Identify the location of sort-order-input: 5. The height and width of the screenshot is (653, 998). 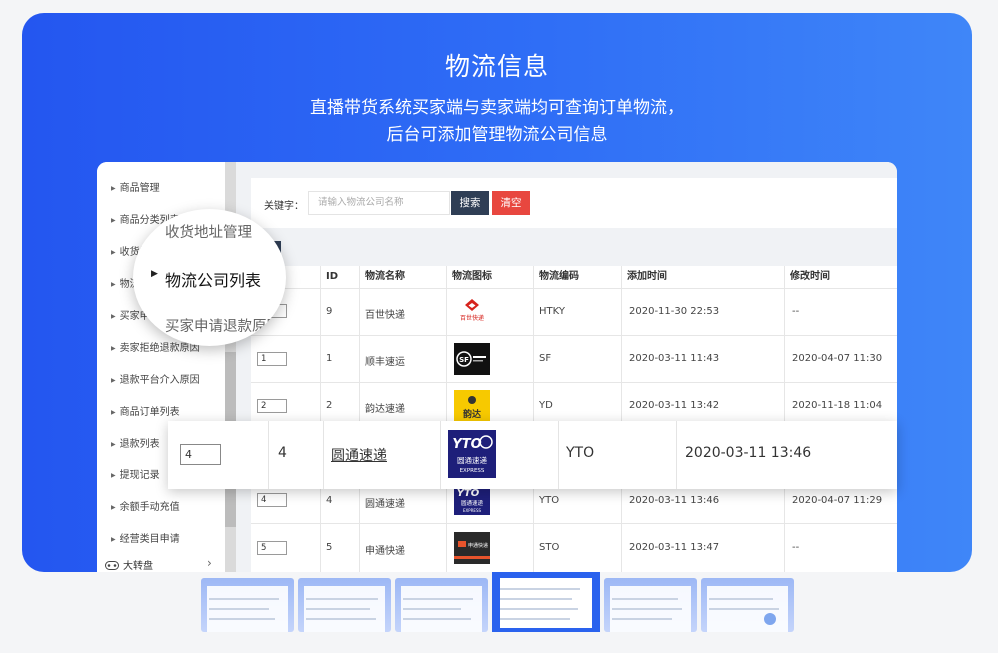
(272, 548).